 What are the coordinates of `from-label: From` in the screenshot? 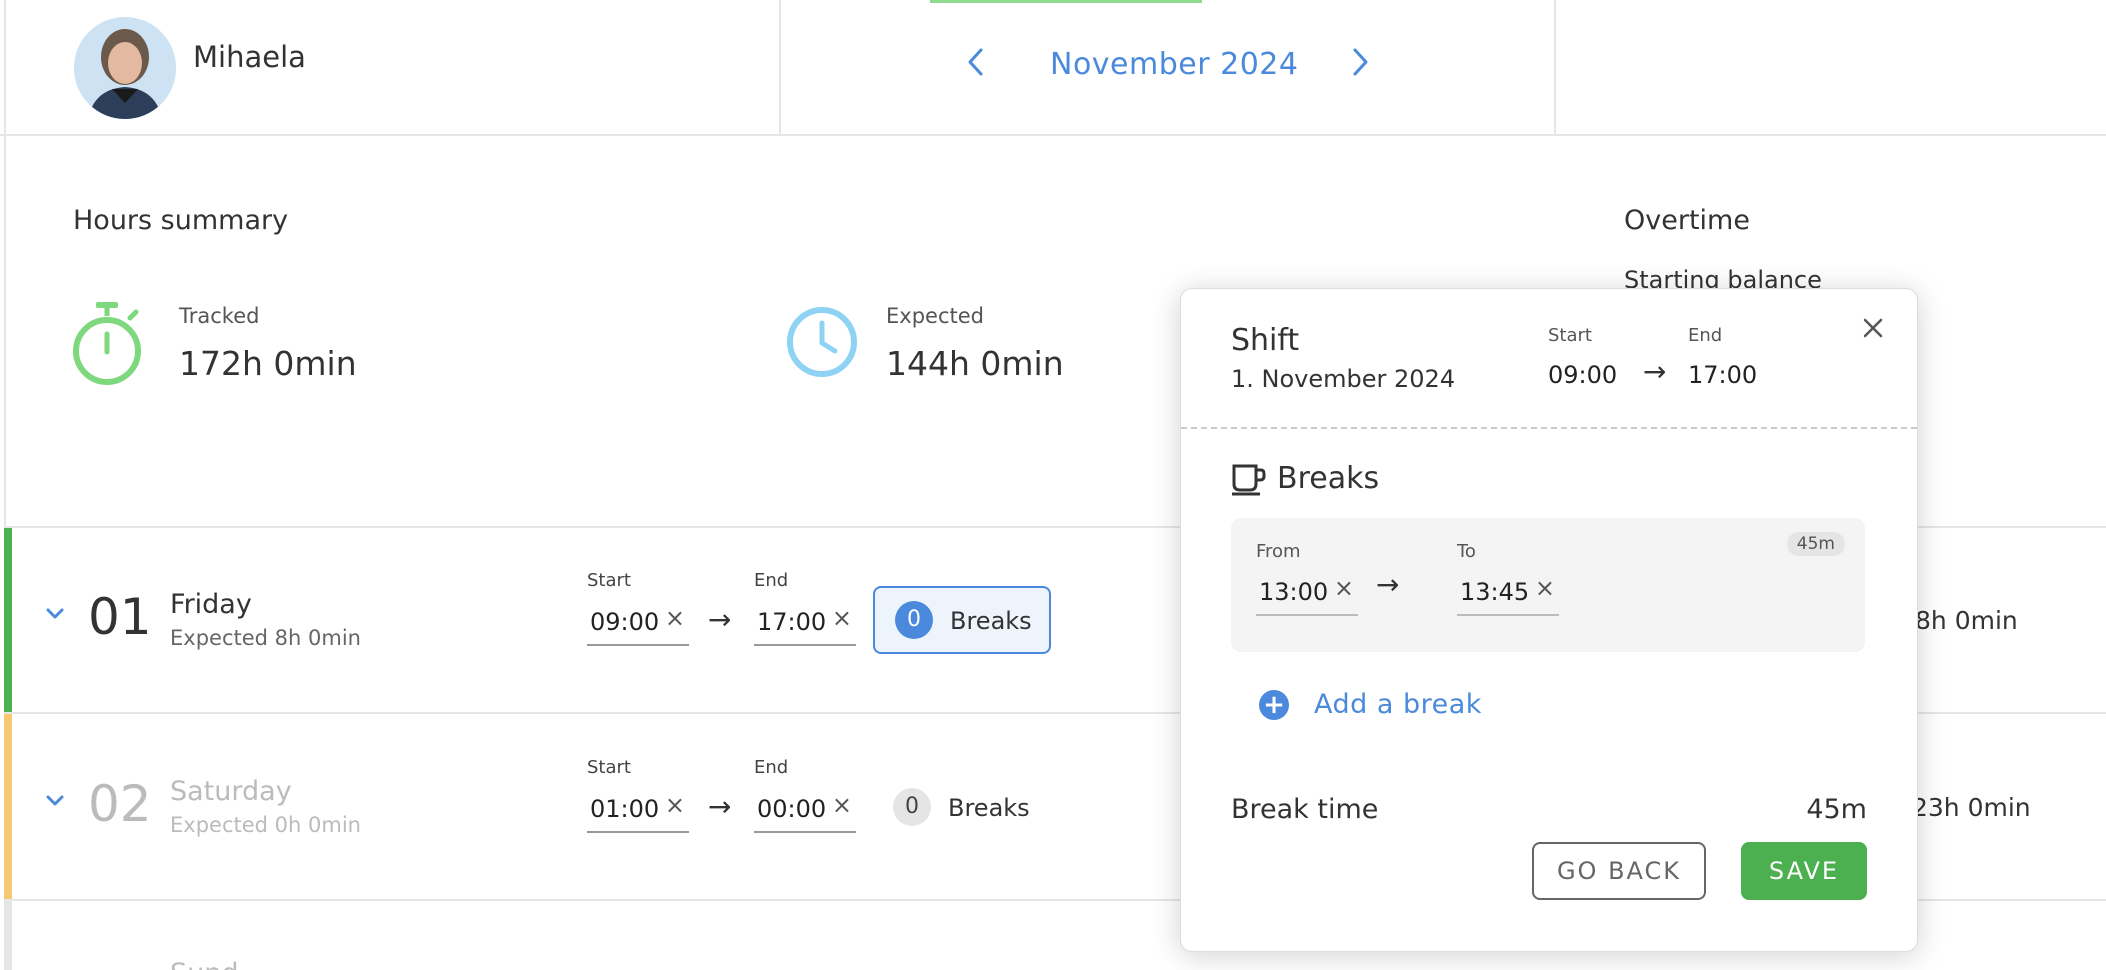 It's located at (1278, 551).